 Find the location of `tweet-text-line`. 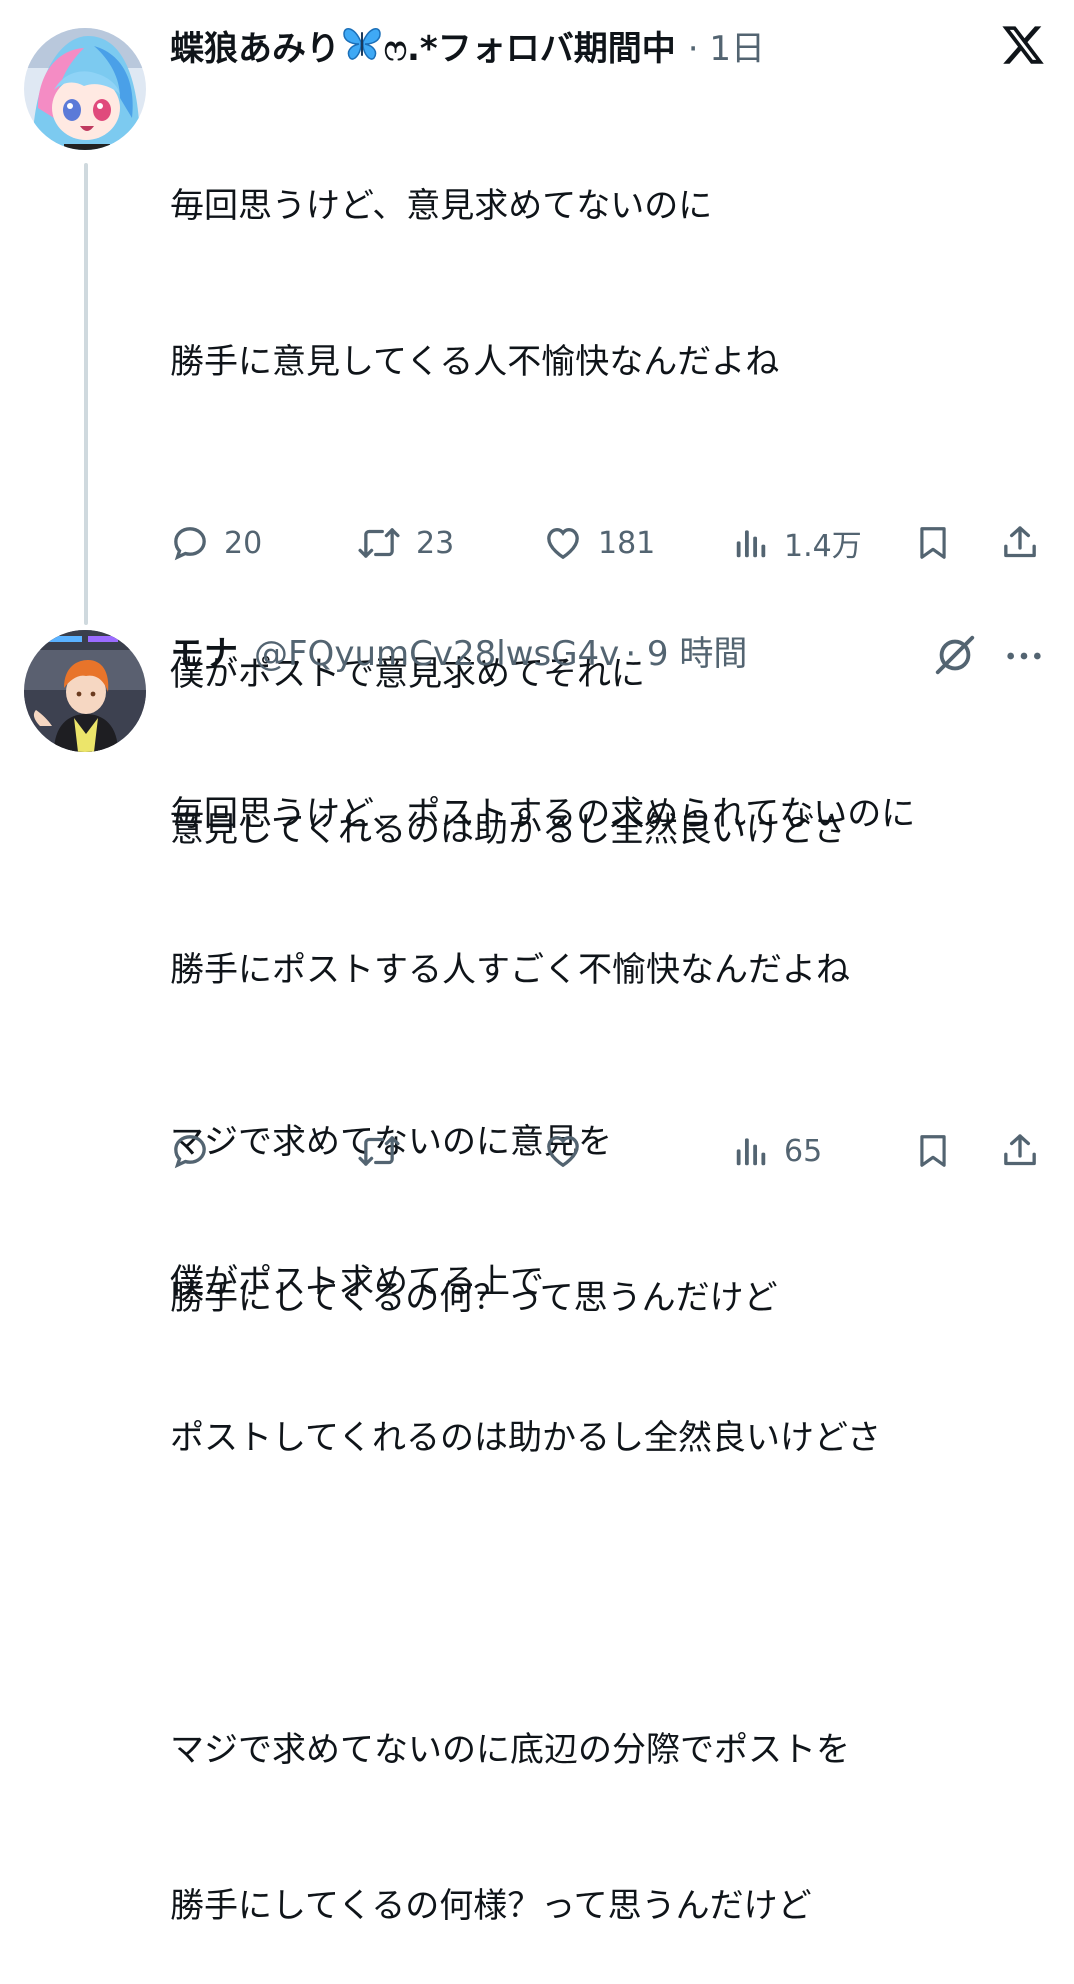

tweet-text-line is located at coordinates (542, 1594).